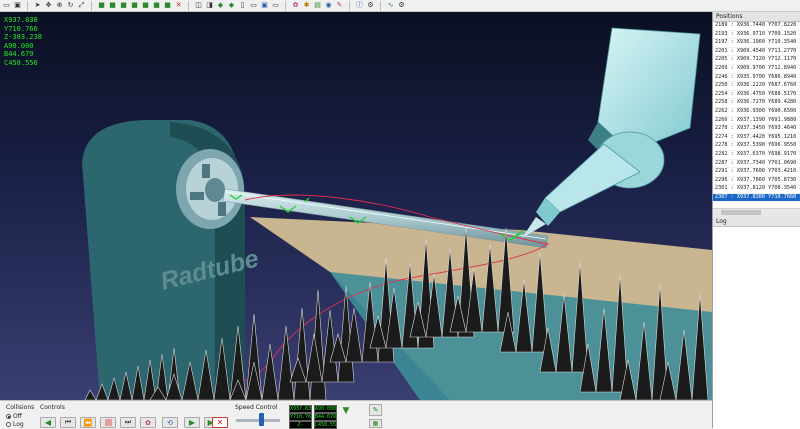  What do you see at coordinates (756, 146) in the screenshot?
I see `position-row: 2278 : X937.5390 Y696.9550 Z-37` at bounding box center [756, 146].